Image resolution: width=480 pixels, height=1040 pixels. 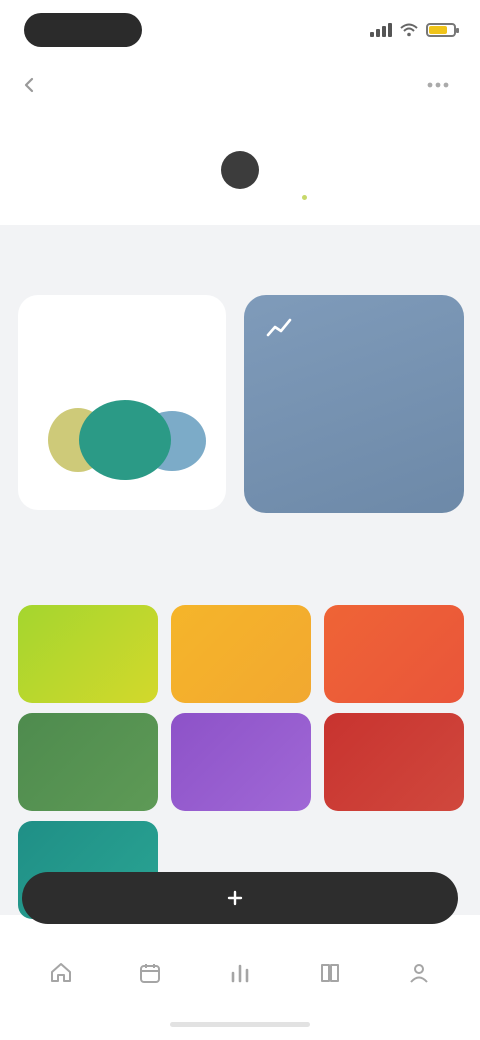 I want to click on chart-icon, so click(x=279, y=327).